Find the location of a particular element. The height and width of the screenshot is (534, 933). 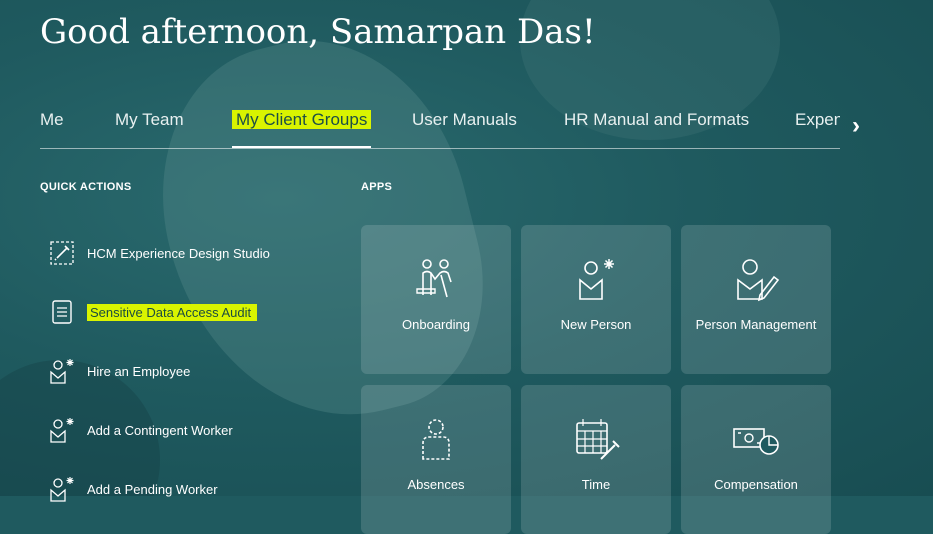

app-tile-label: New Person is located at coordinates (596, 324).